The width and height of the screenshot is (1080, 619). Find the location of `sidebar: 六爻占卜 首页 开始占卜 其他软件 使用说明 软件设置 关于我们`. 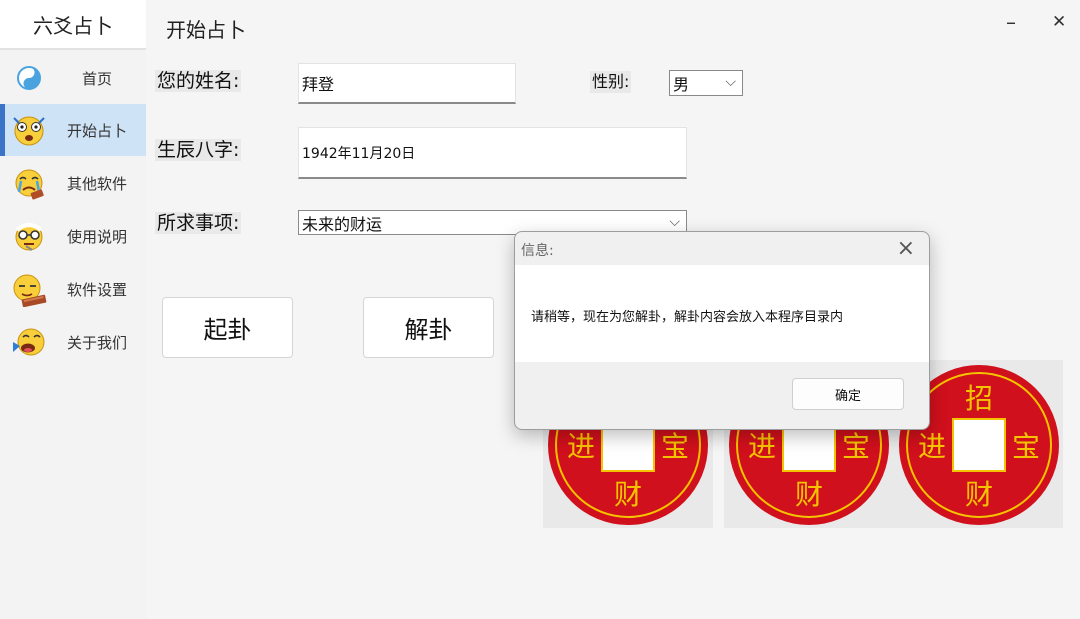

sidebar: 六爻占卜 首页 开始占卜 其他软件 使用说明 软件设置 关于我们 is located at coordinates (73, 309).